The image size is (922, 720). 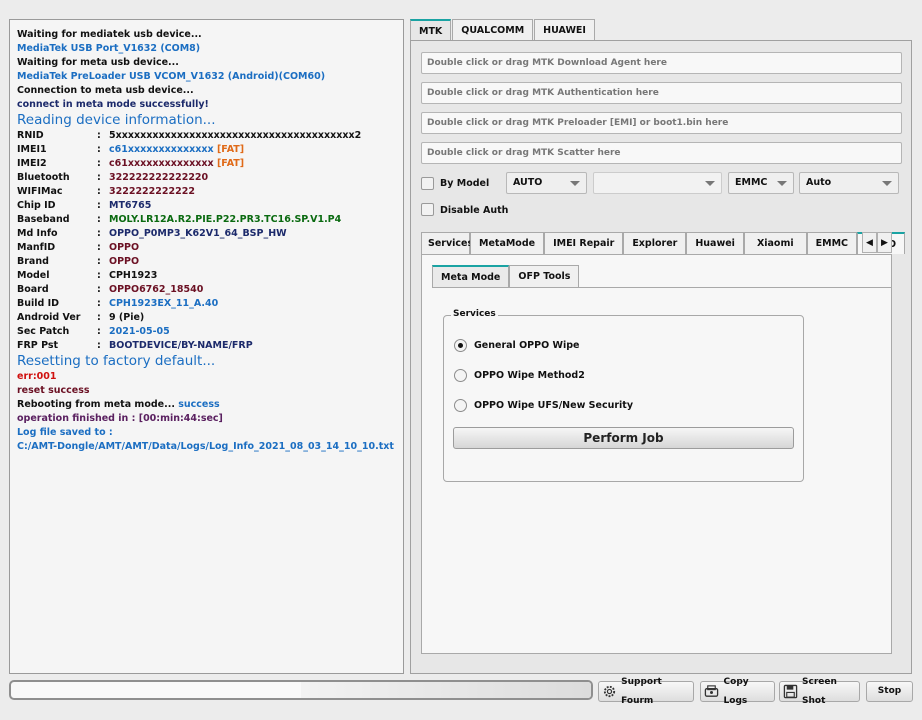 What do you see at coordinates (474, 314) in the screenshot?
I see `services-group-title: Services` at bounding box center [474, 314].